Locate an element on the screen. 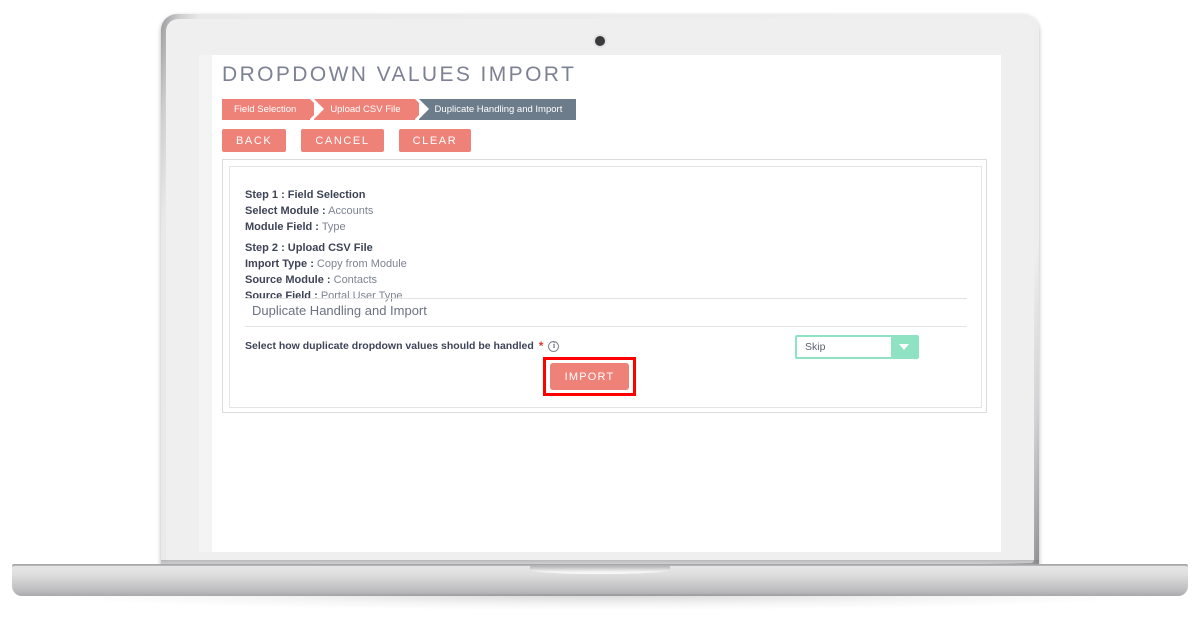  import-button: IMPORT is located at coordinates (589, 376).